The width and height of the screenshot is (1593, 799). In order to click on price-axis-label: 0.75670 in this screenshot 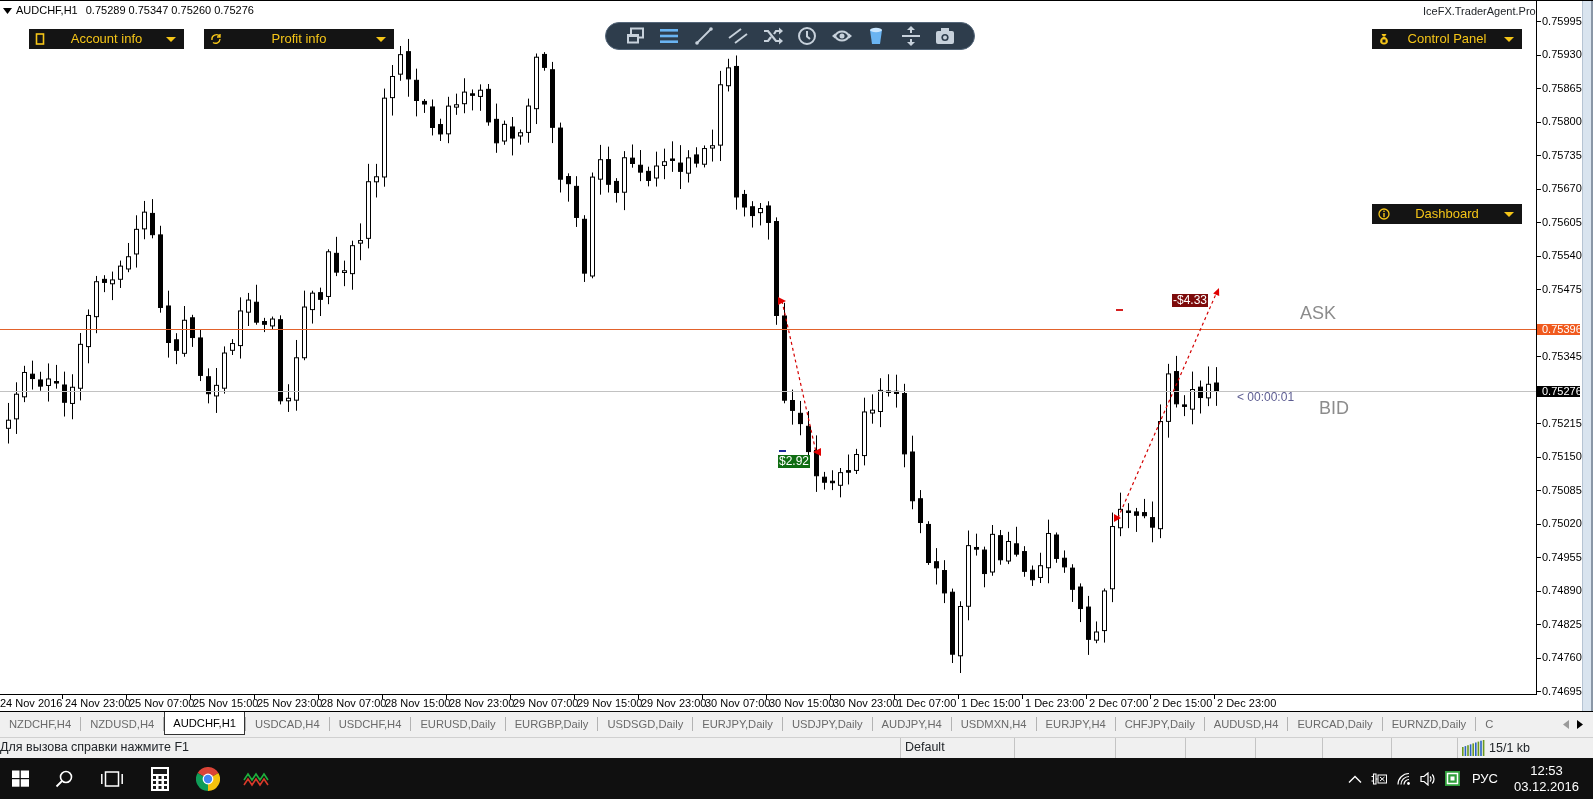, I will do `click(1562, 188)`.